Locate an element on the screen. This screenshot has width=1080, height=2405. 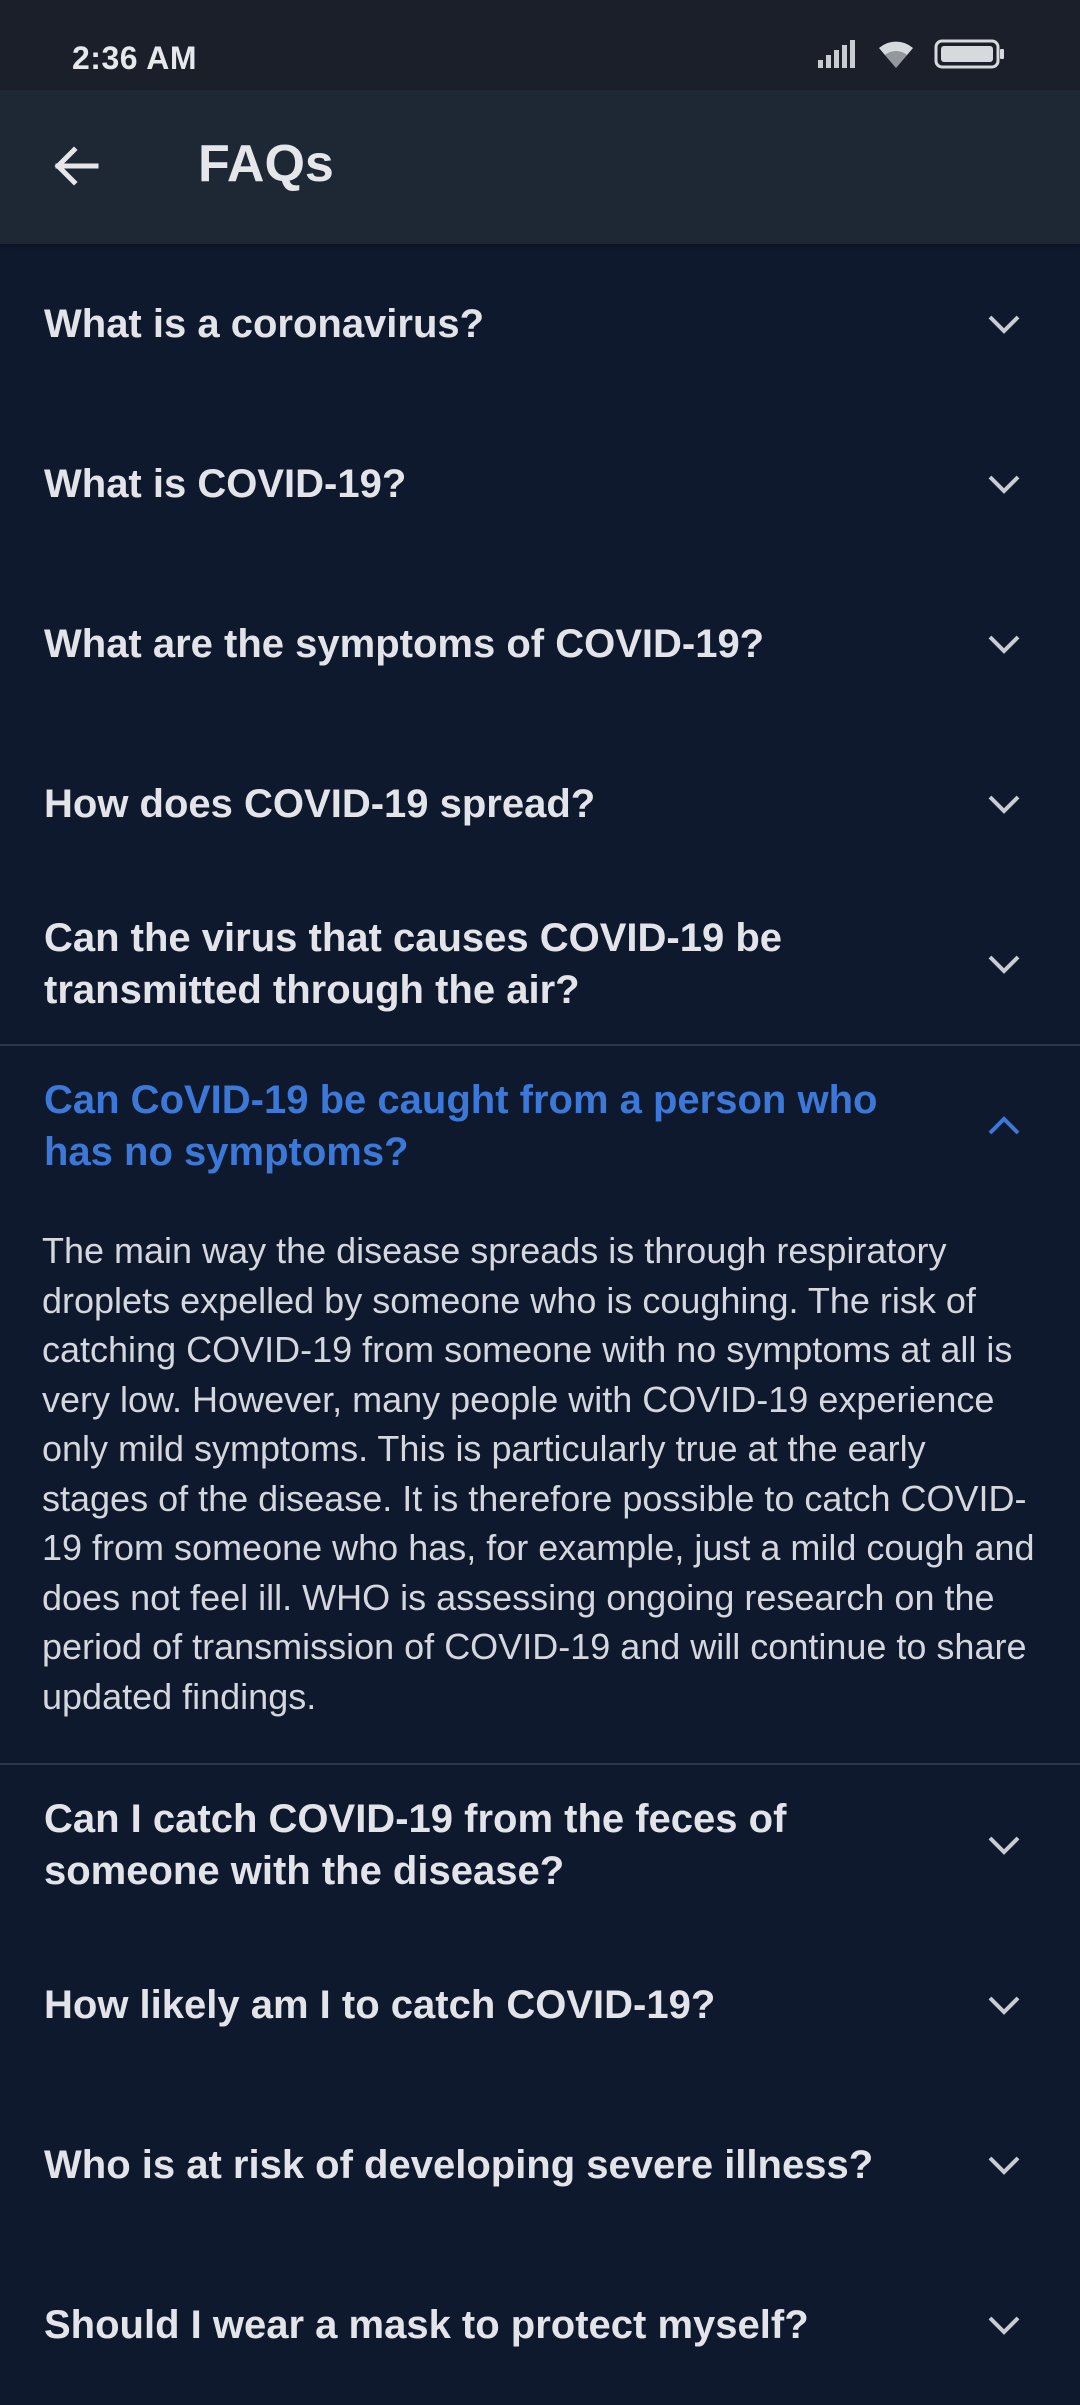
faq-question: How does COVID-19 spread? is located at coordinates (320, 804).